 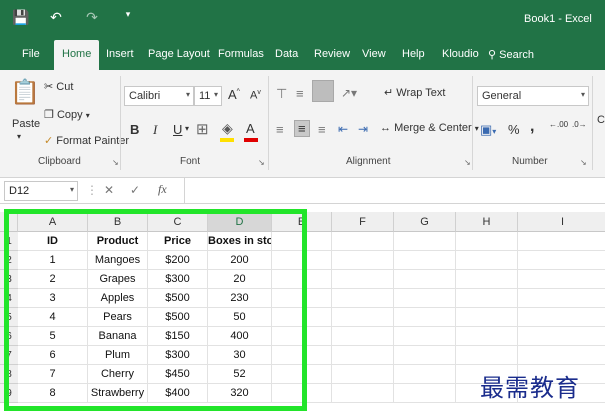 I want to click on decrease-decimal-button: .0→, so click(x=579, y=124).